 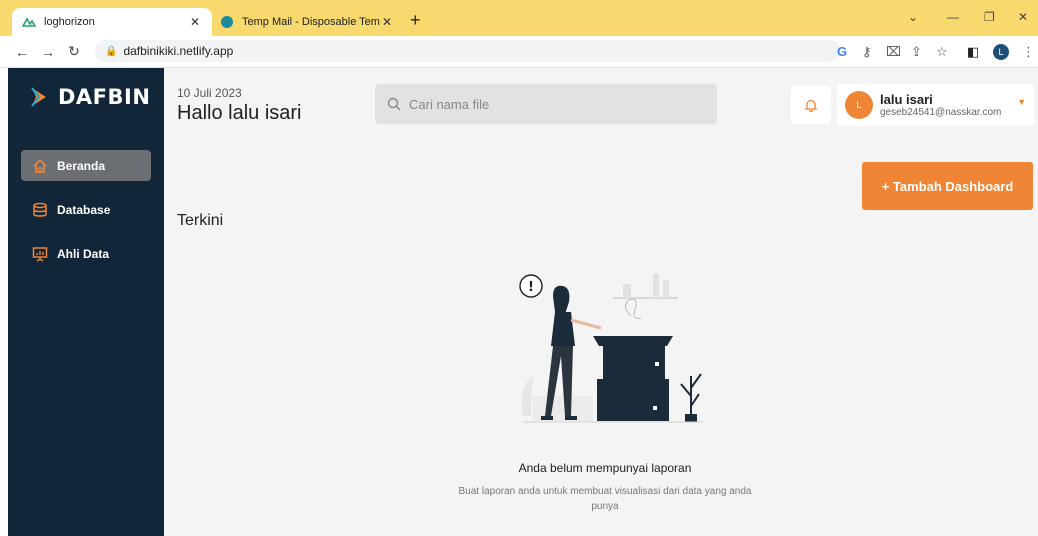 What do you see at coordinates (29, 22) in the screenshot?
I see `loghorizon-favicon-icon` at bounding box center [29, 22].